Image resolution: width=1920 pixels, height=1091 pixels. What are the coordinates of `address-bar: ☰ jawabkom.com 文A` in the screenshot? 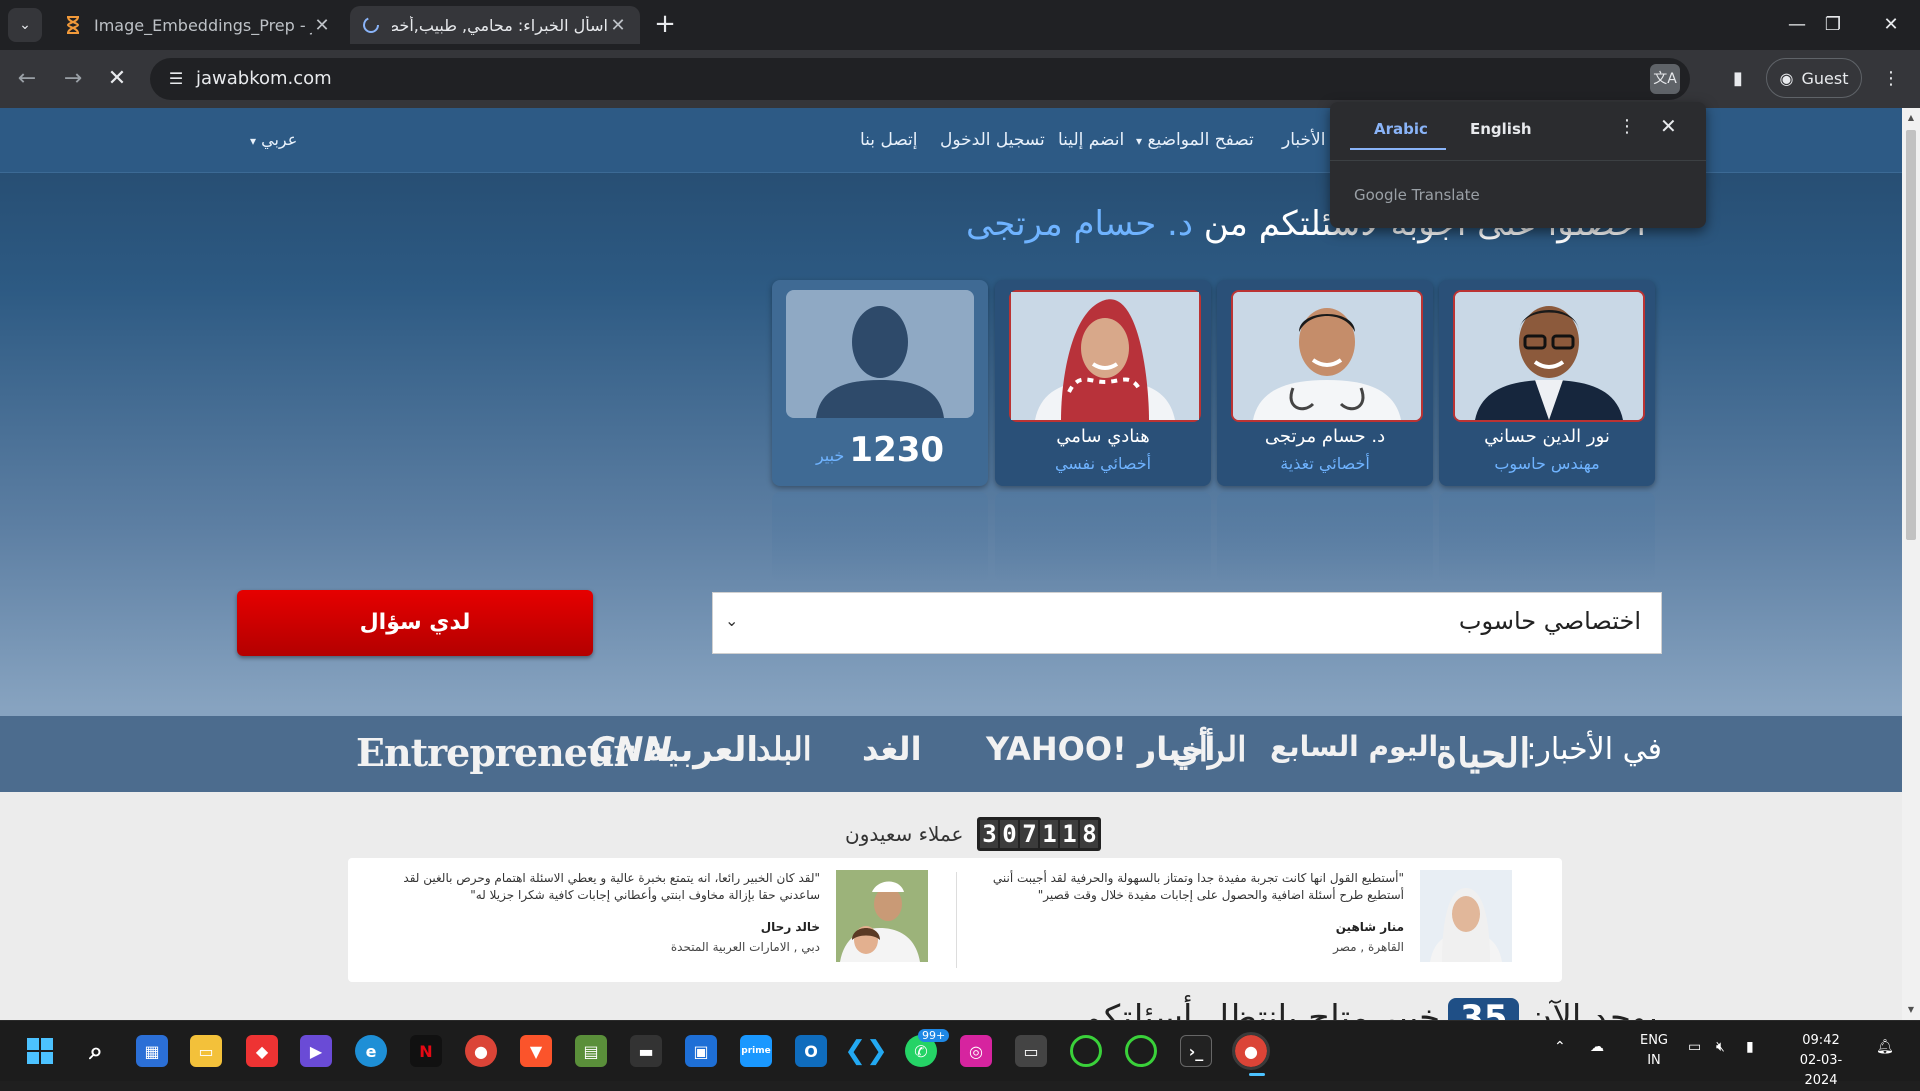 It's located at (920, 79).